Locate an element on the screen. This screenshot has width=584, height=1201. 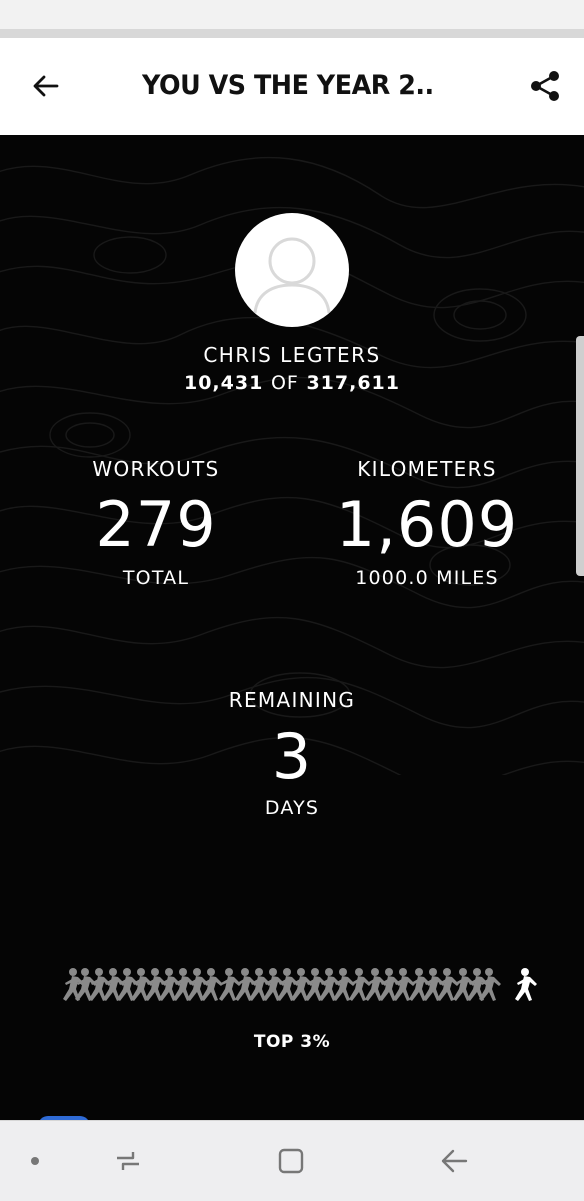
recent-apps-icon is located at coordinates (128, 1161).